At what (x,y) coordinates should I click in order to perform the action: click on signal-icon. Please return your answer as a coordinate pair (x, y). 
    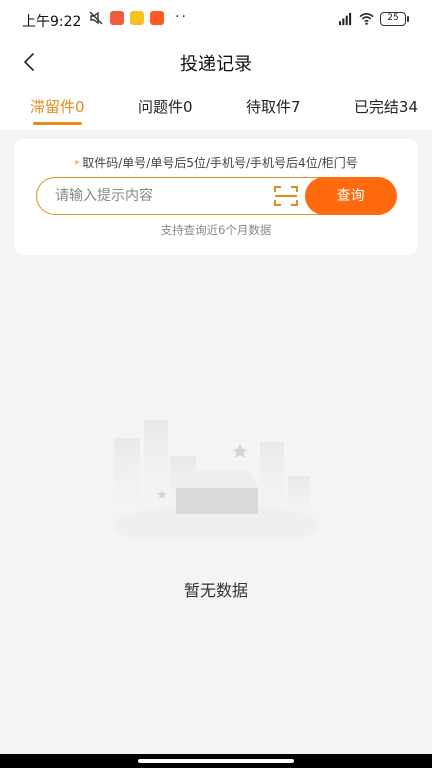
    Looking at the image, I should click on (345, 19).